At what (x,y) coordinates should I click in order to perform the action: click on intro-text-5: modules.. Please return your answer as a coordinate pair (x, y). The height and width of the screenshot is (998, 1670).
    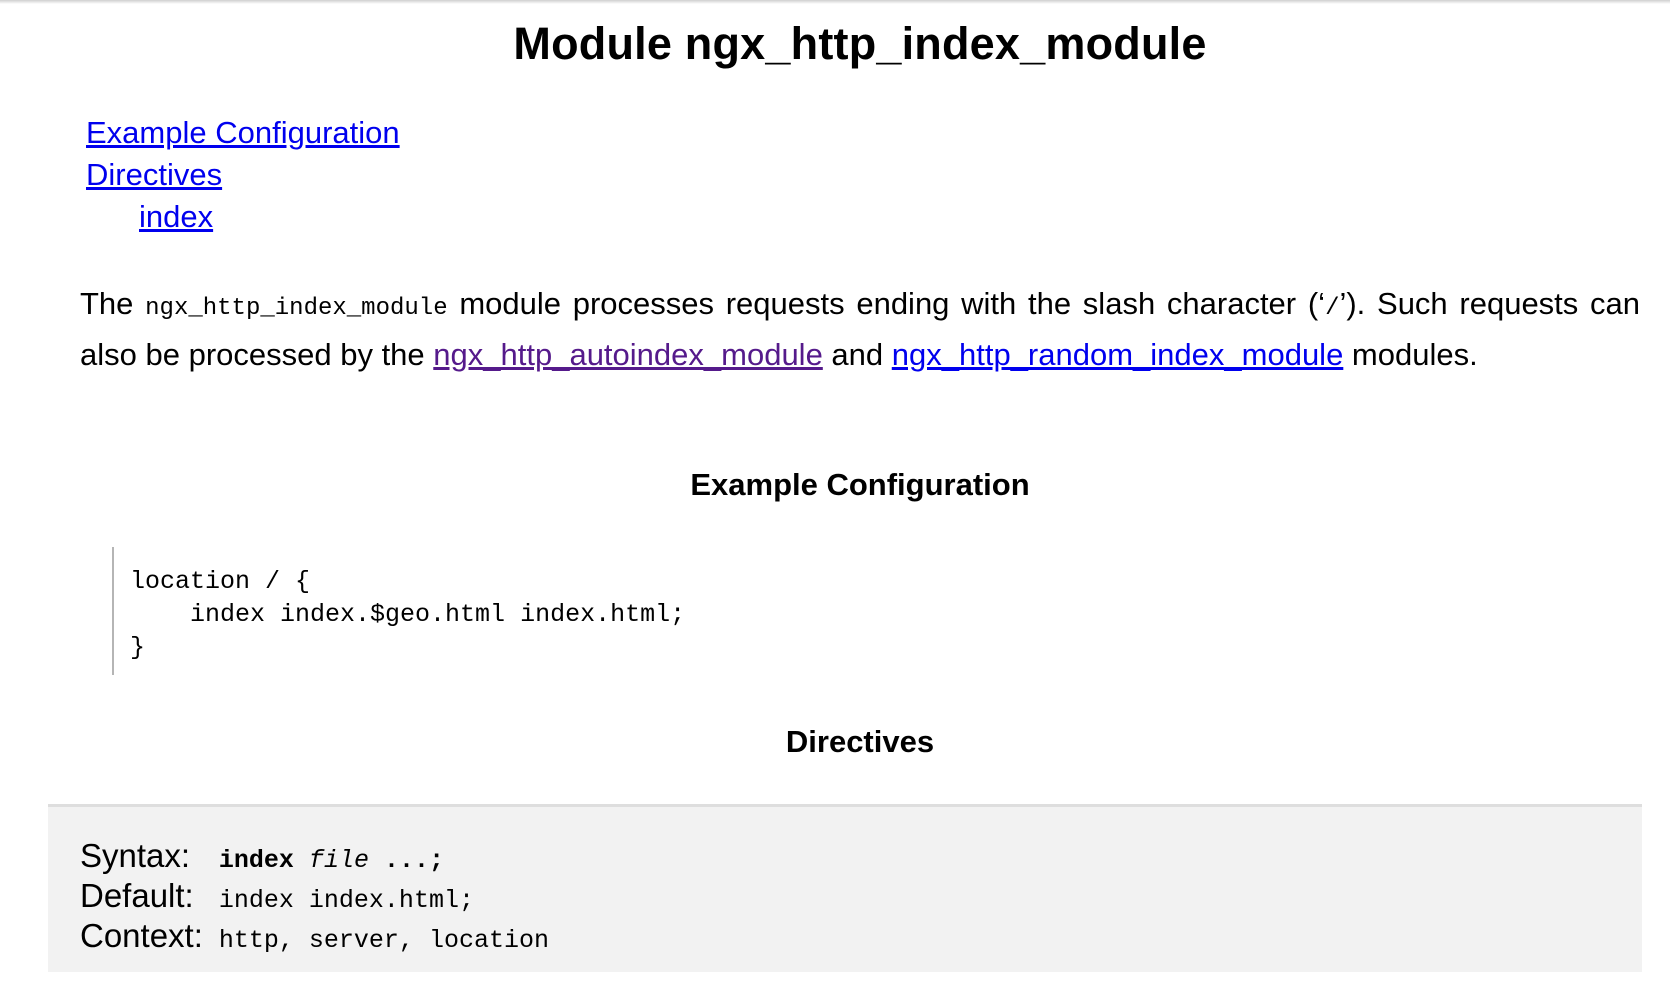
    Looking at the image, I should click on (1410, 354).